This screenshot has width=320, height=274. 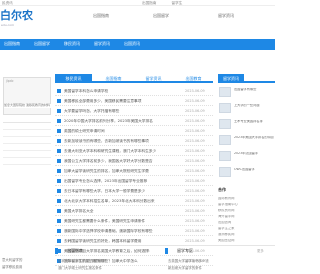 I want to click on news-title: 2020年中国大学排名前列分享，2023年美国大学排名, so click(x=121, y=121).